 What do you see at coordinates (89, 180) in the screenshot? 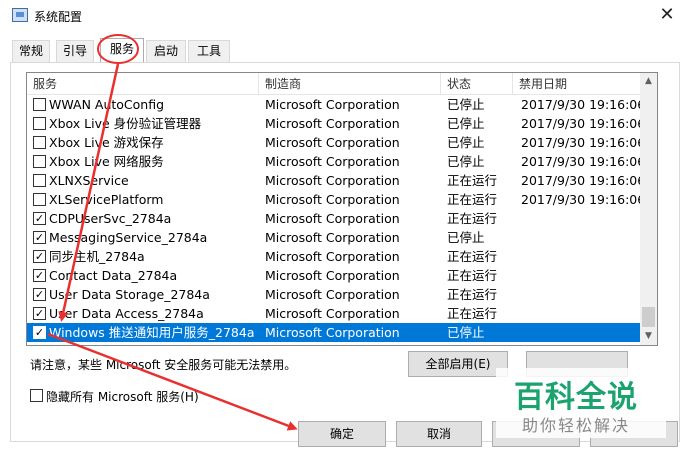
I see `service-name: XLNXService` at bounding box center [89, 180].